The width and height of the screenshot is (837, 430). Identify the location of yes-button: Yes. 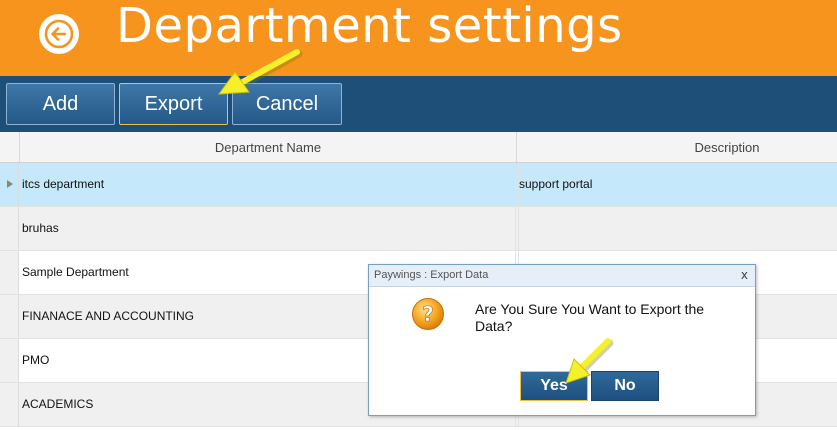
(554, 386).